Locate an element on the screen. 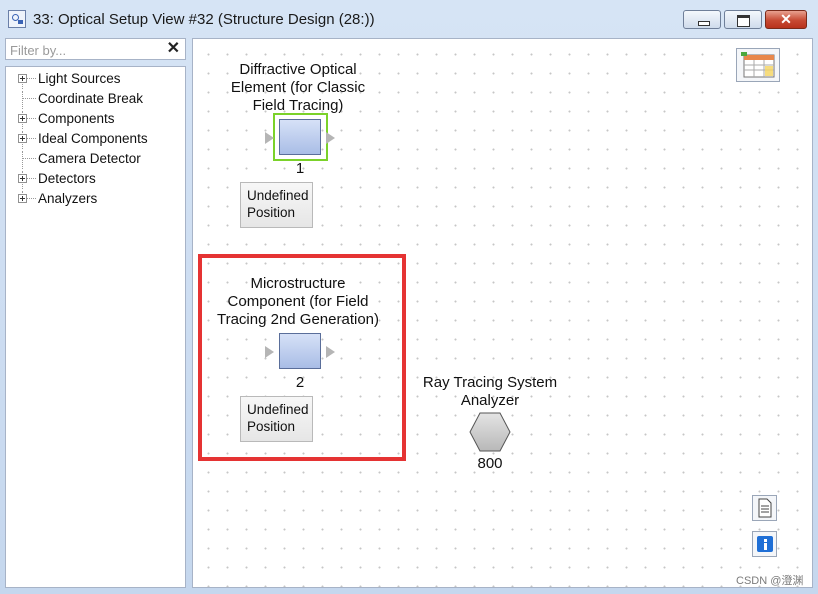  tree-item-ideal-components: Ideal Components is located at coordinates (95, 140).